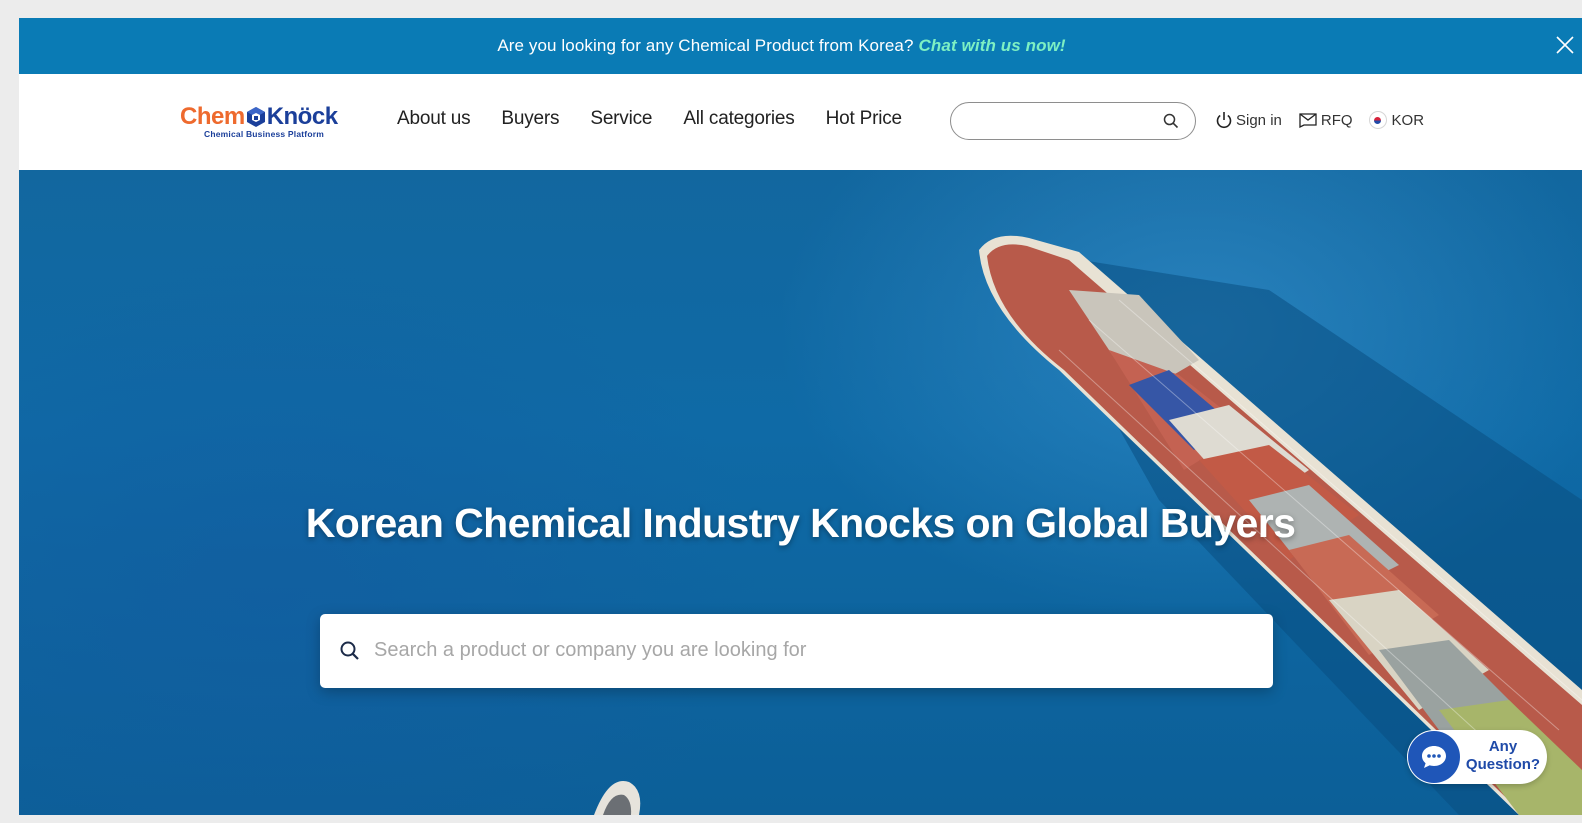  Describe the element at coordinates (1259, 120) in the screenshot. I see `sign-in-label: Sign in` at that location.